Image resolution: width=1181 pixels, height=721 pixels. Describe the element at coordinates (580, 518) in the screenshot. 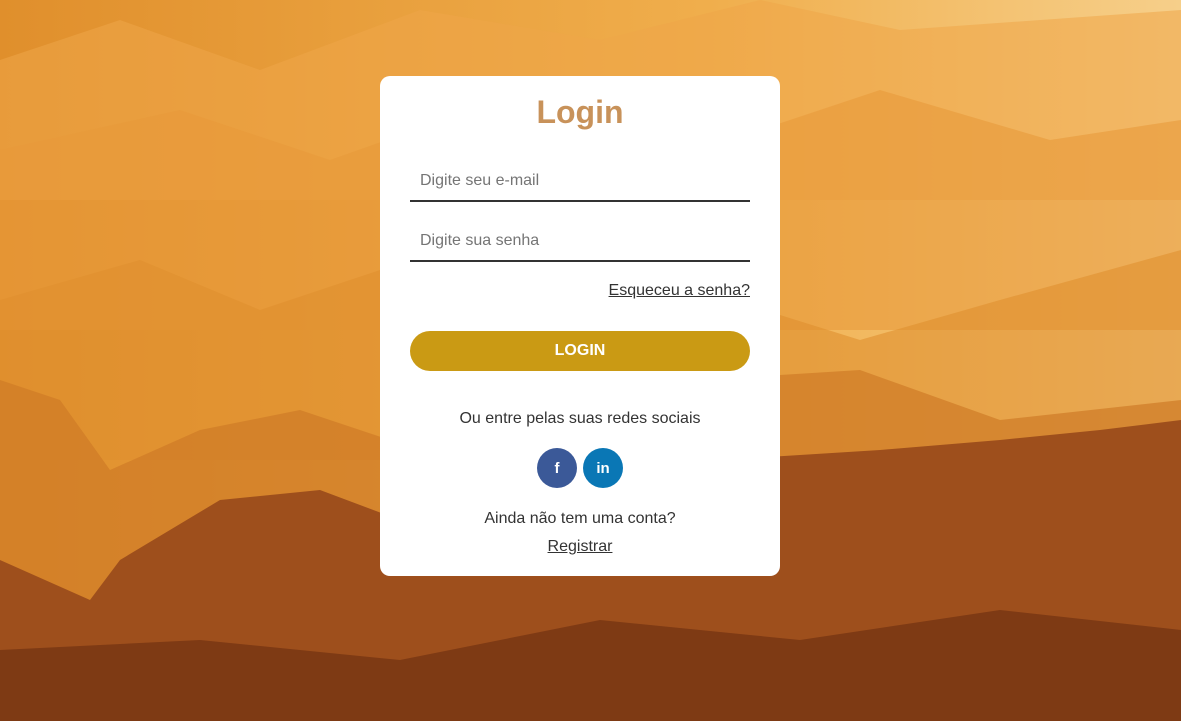

I see `no-account-text: Ainda não tem uma conta?` at that location.